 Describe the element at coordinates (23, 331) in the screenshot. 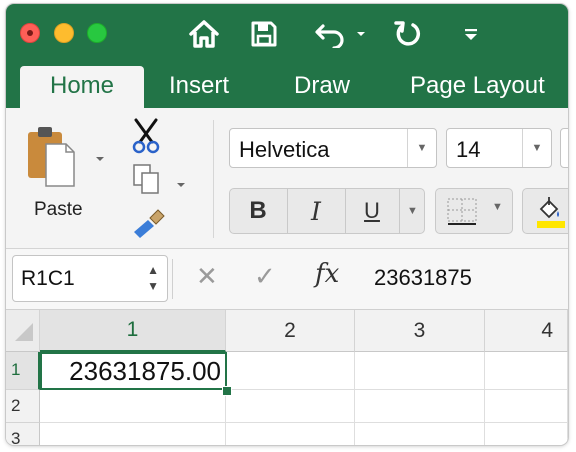

I see `select-all-corner` at that location.